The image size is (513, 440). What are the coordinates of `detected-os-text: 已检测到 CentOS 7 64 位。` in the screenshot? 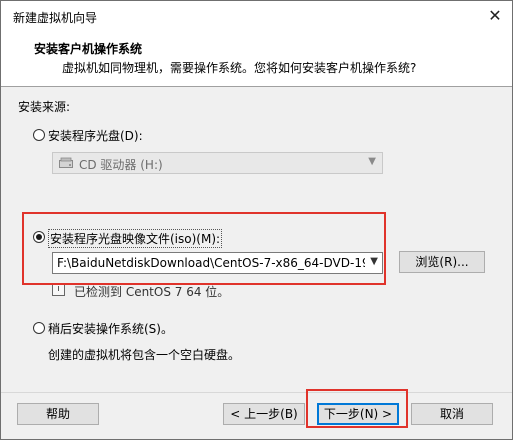 It's located at (152, 292).